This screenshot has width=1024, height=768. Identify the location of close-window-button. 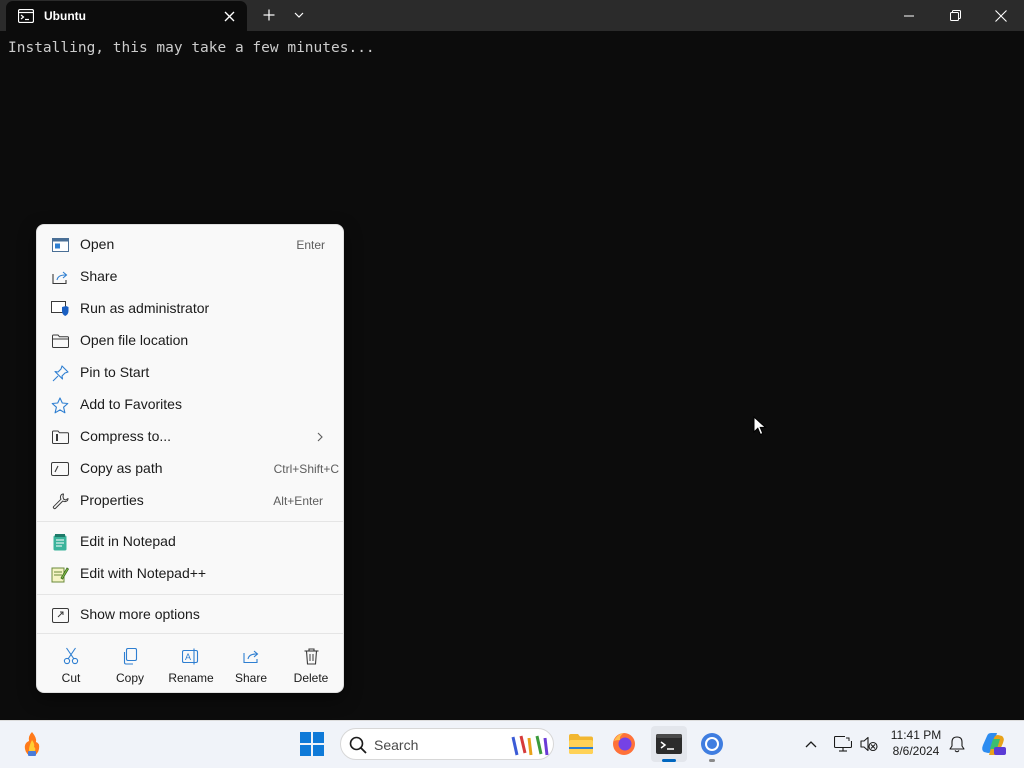
(1001, 15).